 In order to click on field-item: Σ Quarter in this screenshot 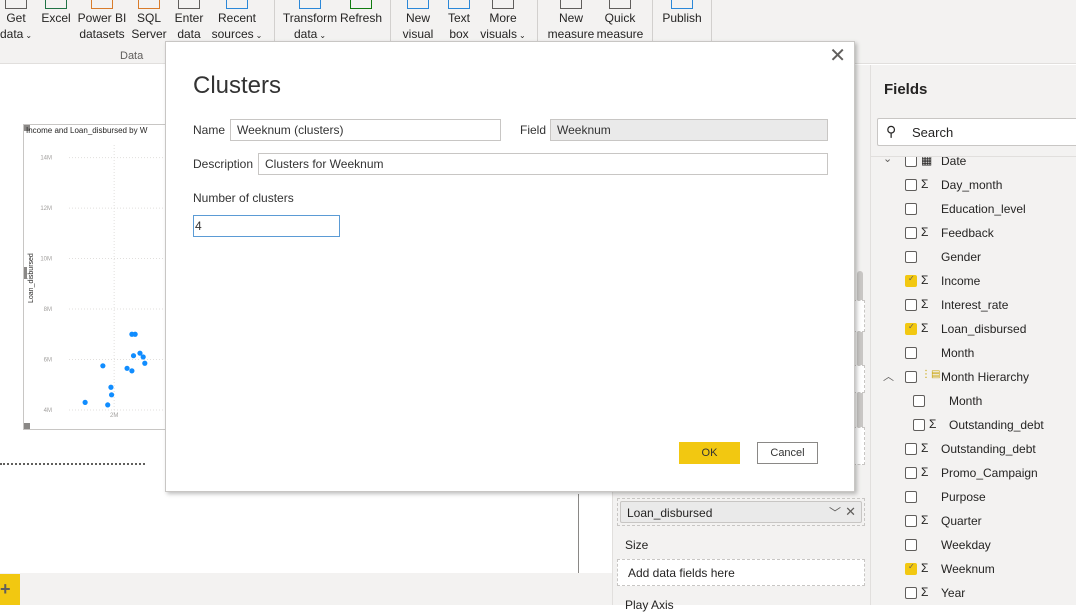, I will do `click(973, 521)`.